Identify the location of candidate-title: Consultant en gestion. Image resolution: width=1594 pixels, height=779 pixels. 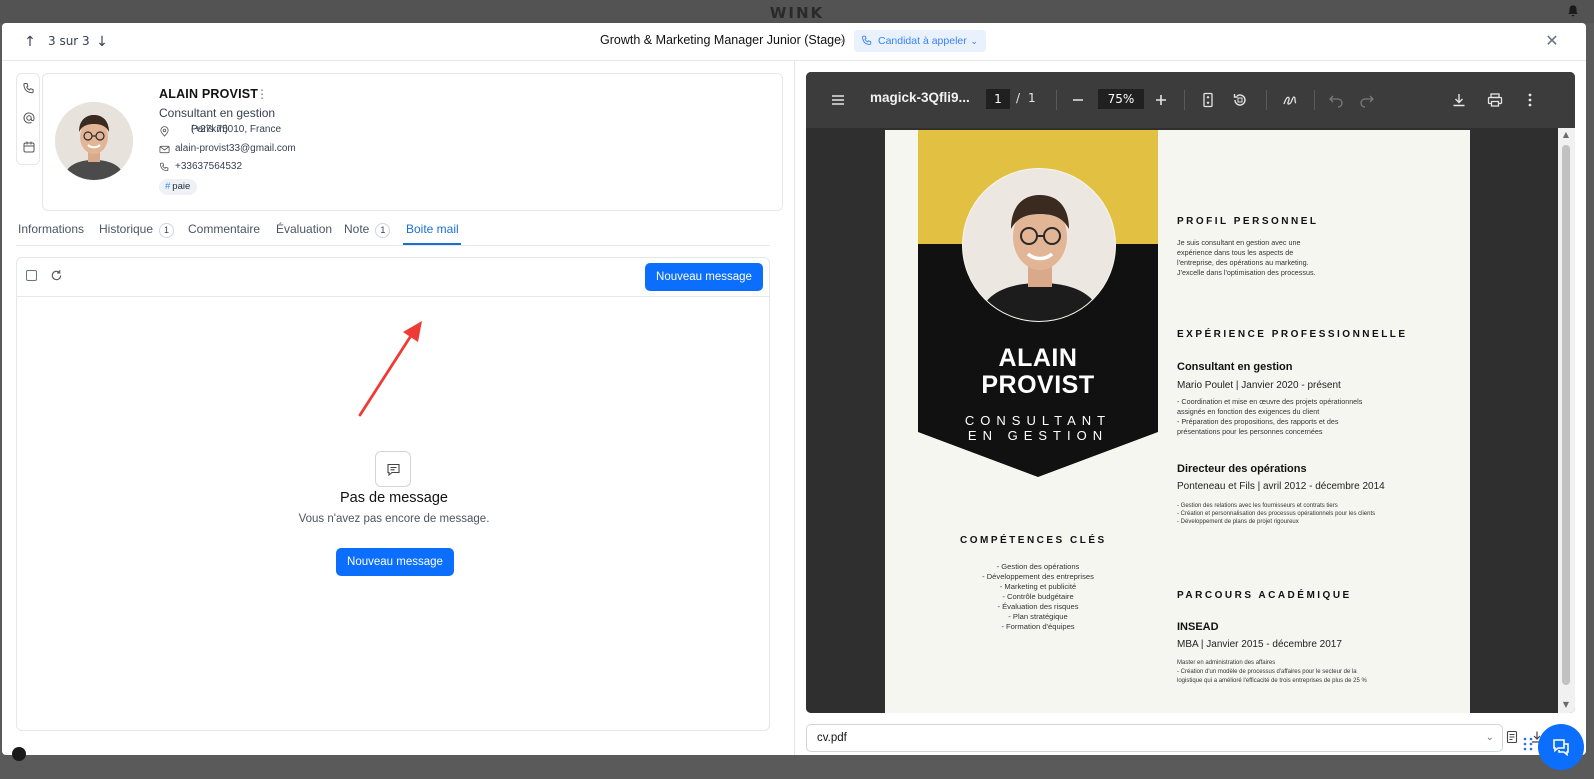
(217, 113).